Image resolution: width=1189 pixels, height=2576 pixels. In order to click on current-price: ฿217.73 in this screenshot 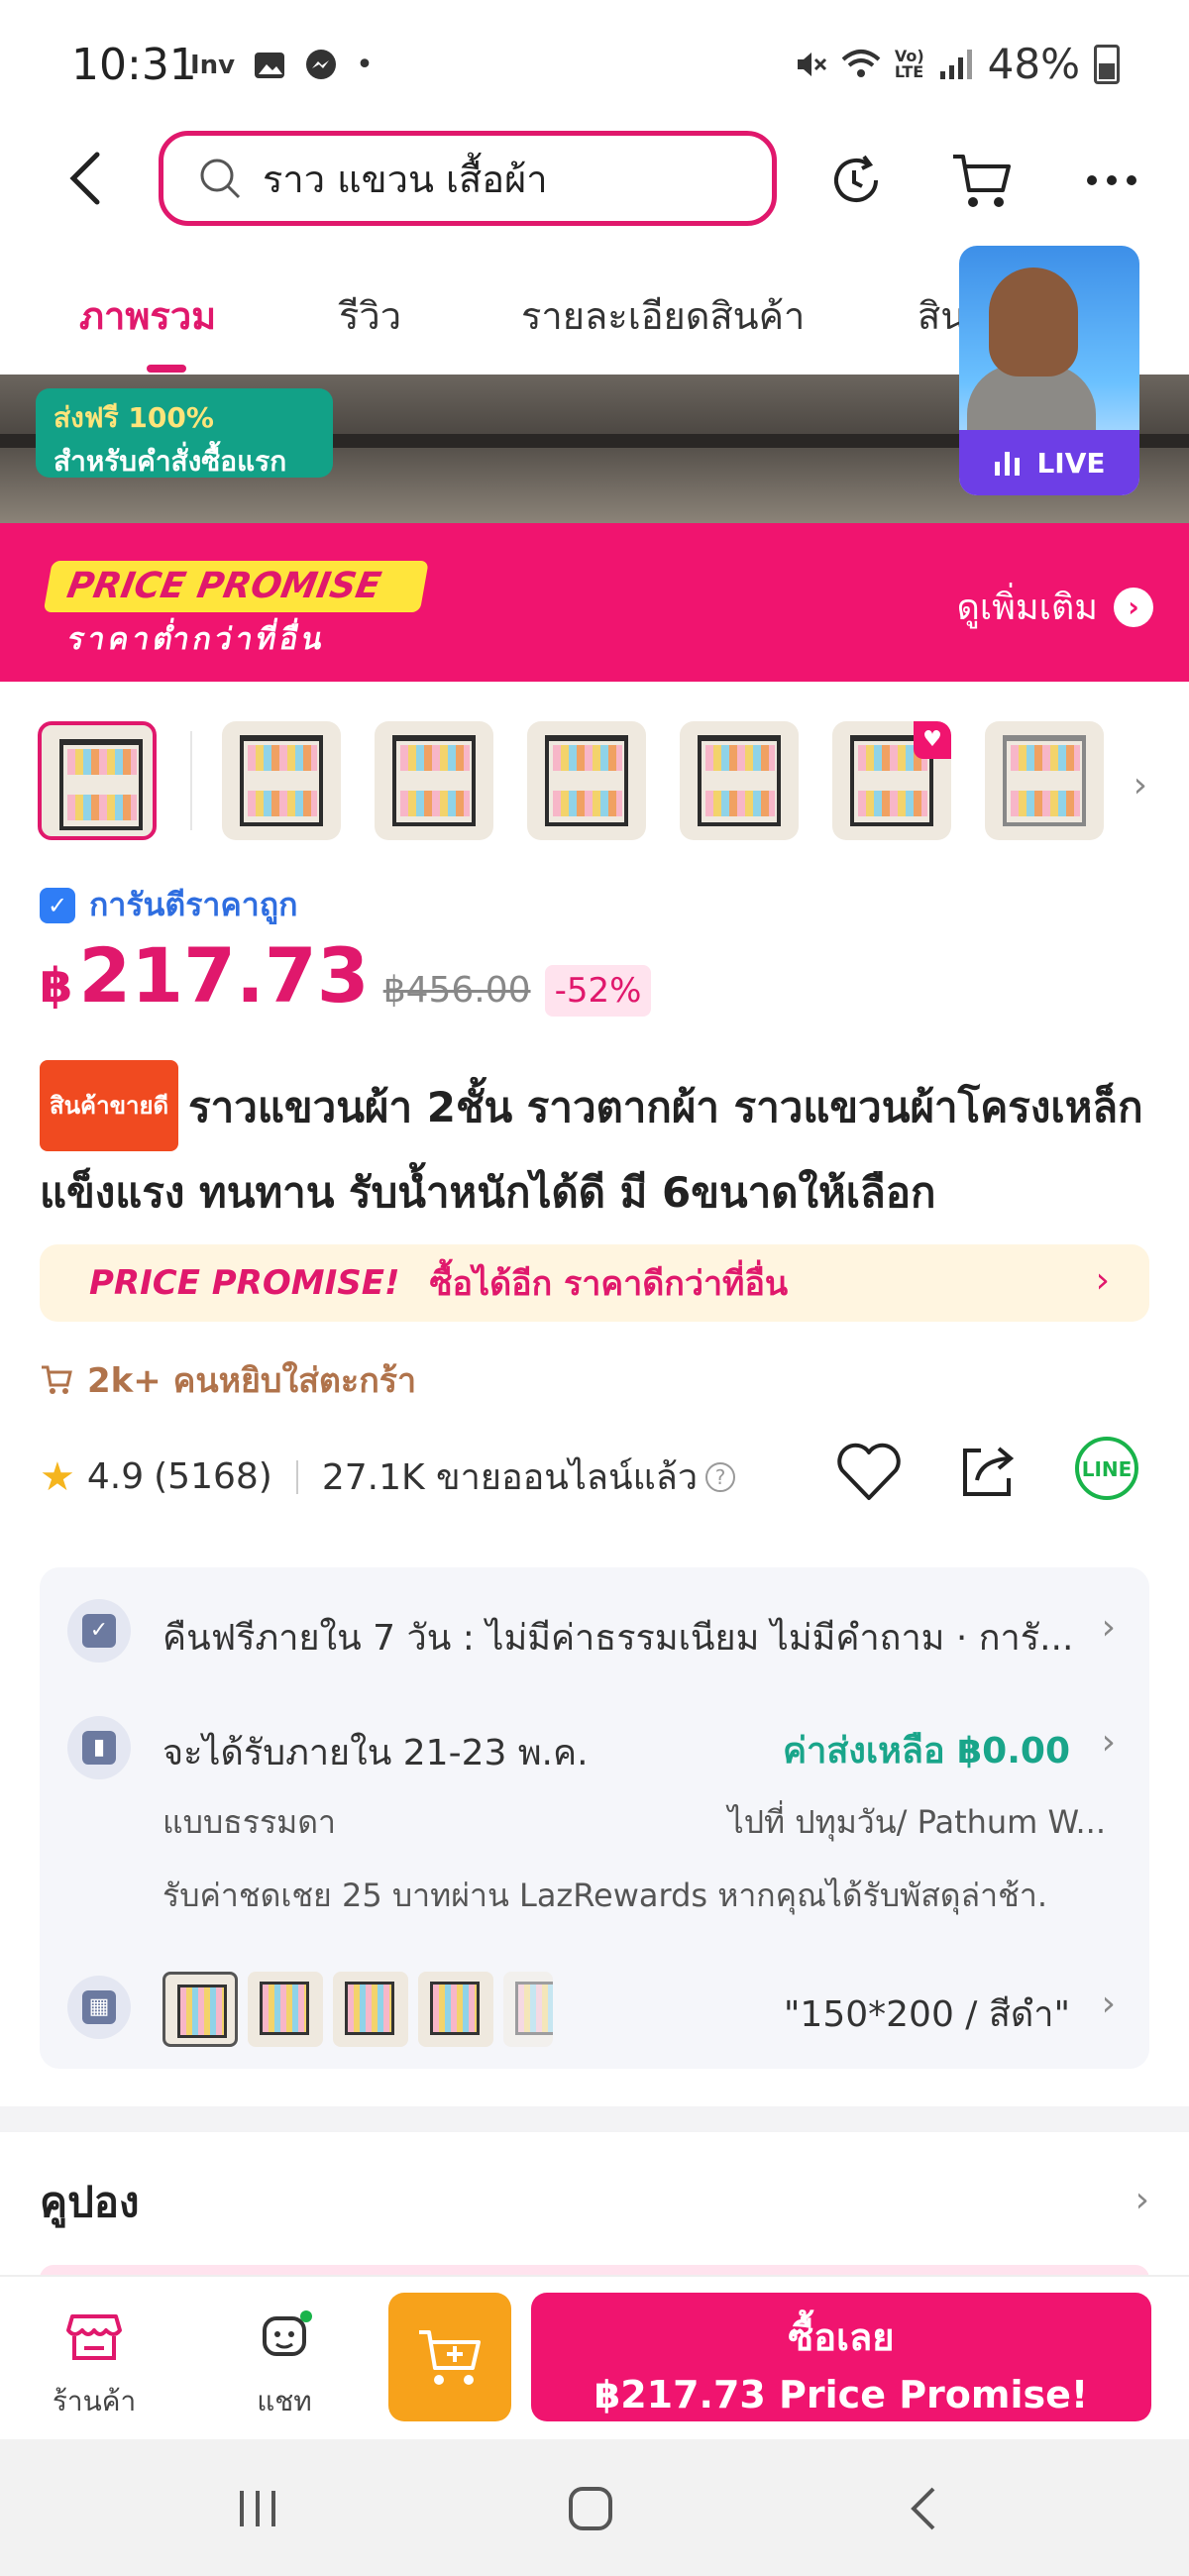, I will do `click(205, 975)`.